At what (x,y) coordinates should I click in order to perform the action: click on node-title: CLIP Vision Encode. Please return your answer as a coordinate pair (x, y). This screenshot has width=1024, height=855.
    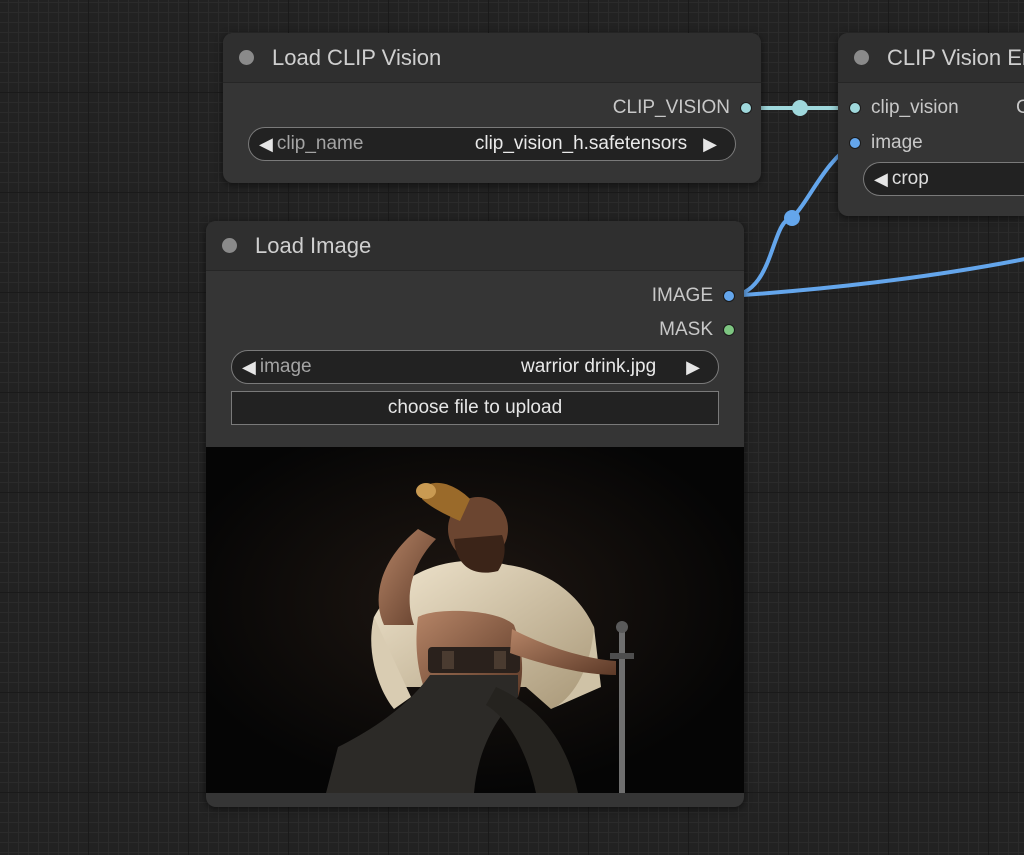
    Looking at the image, I should click on (955, 57).